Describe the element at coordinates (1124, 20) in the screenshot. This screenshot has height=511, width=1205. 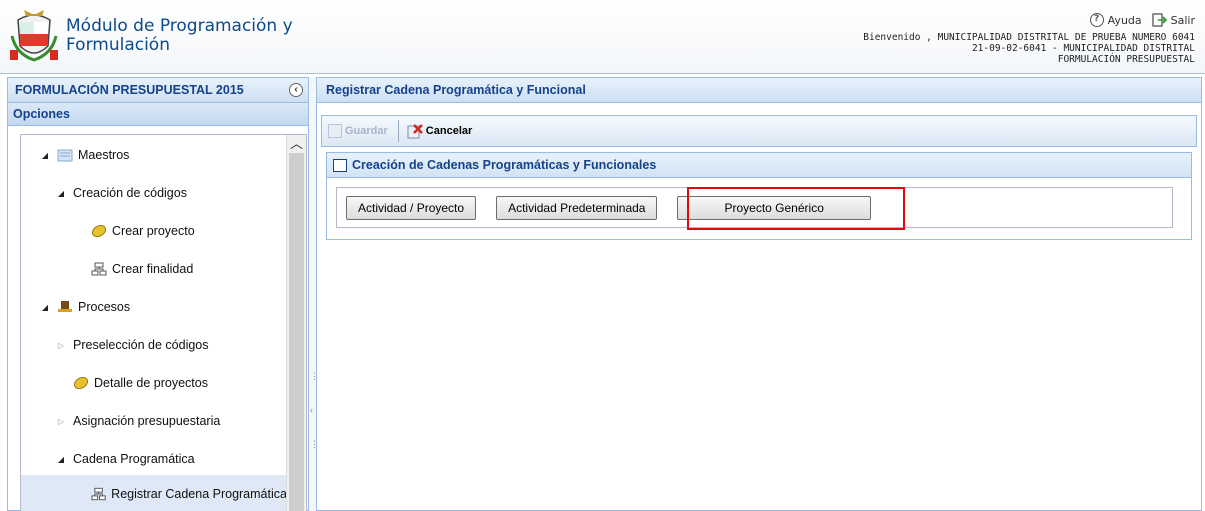
I see `help-label: Ayuda` at that location.